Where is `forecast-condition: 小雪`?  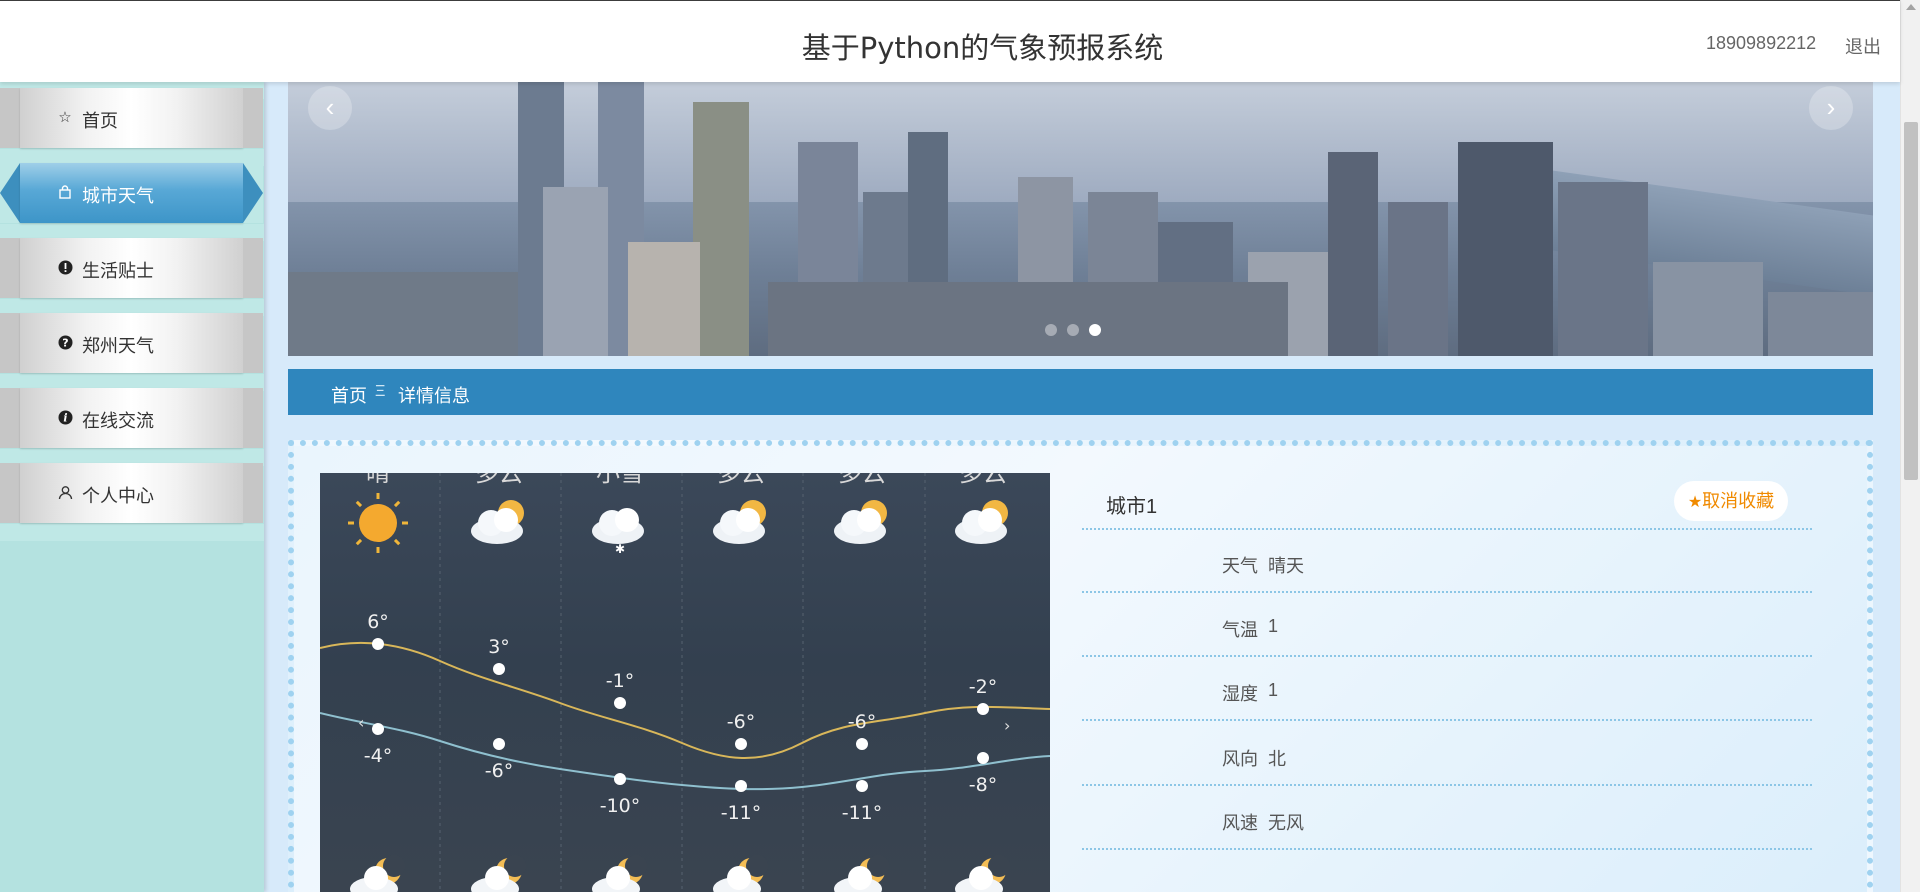
forecast-condition: 小雪 is located at coordinates (620, 480).